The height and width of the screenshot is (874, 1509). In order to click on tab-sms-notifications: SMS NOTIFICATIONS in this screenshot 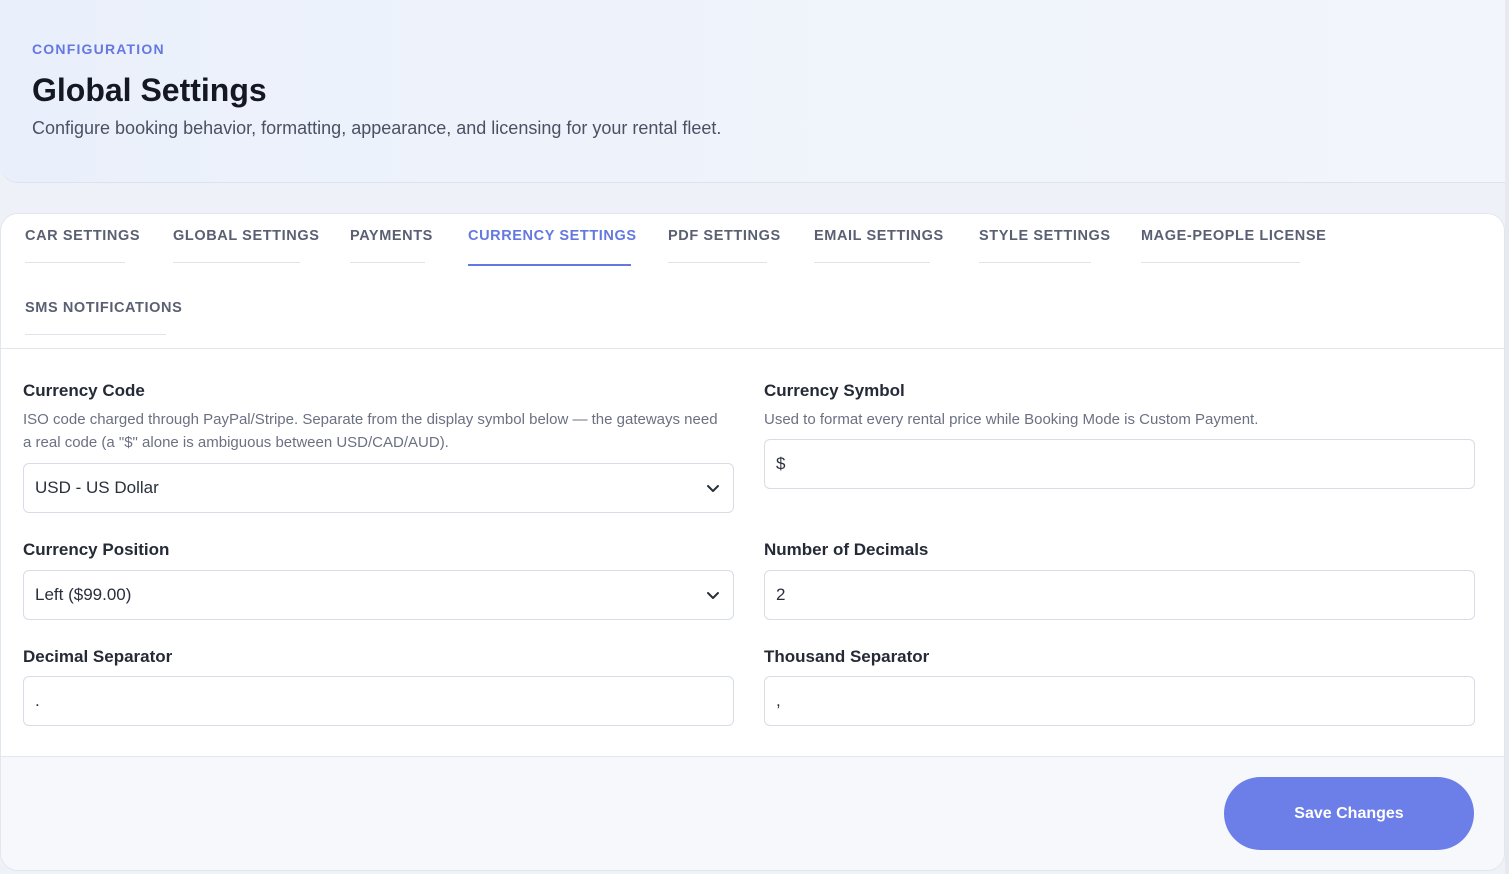, I will do `click(104, 311)`.